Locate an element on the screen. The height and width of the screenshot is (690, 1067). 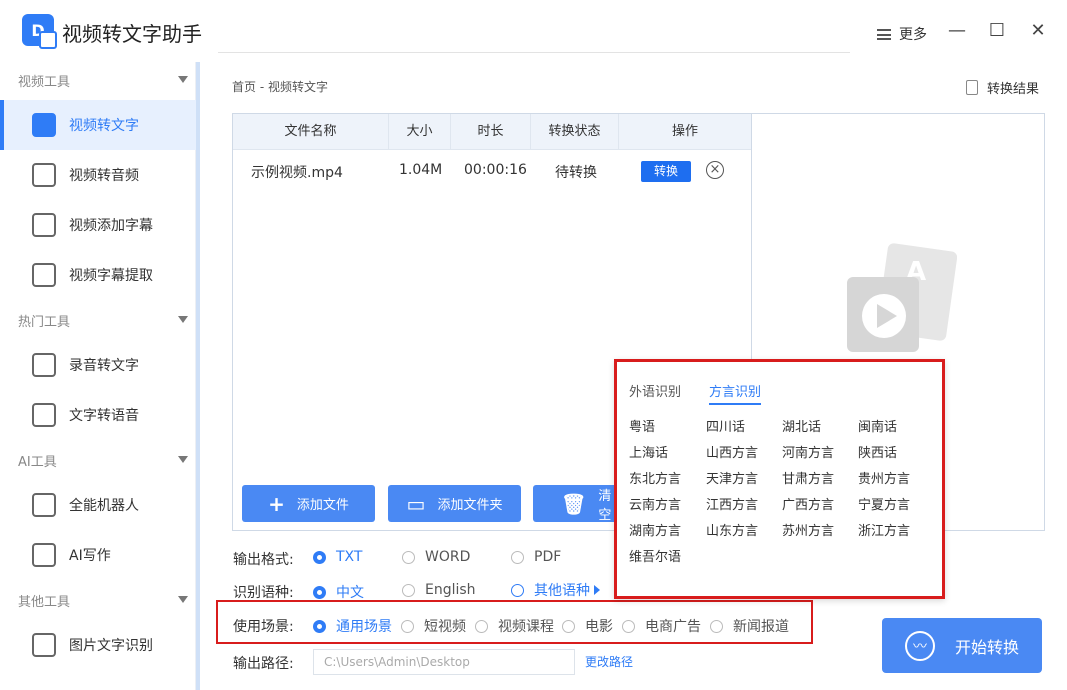
sidebar-item-robot: 全能机器人 is located at coordinates (98, 505).